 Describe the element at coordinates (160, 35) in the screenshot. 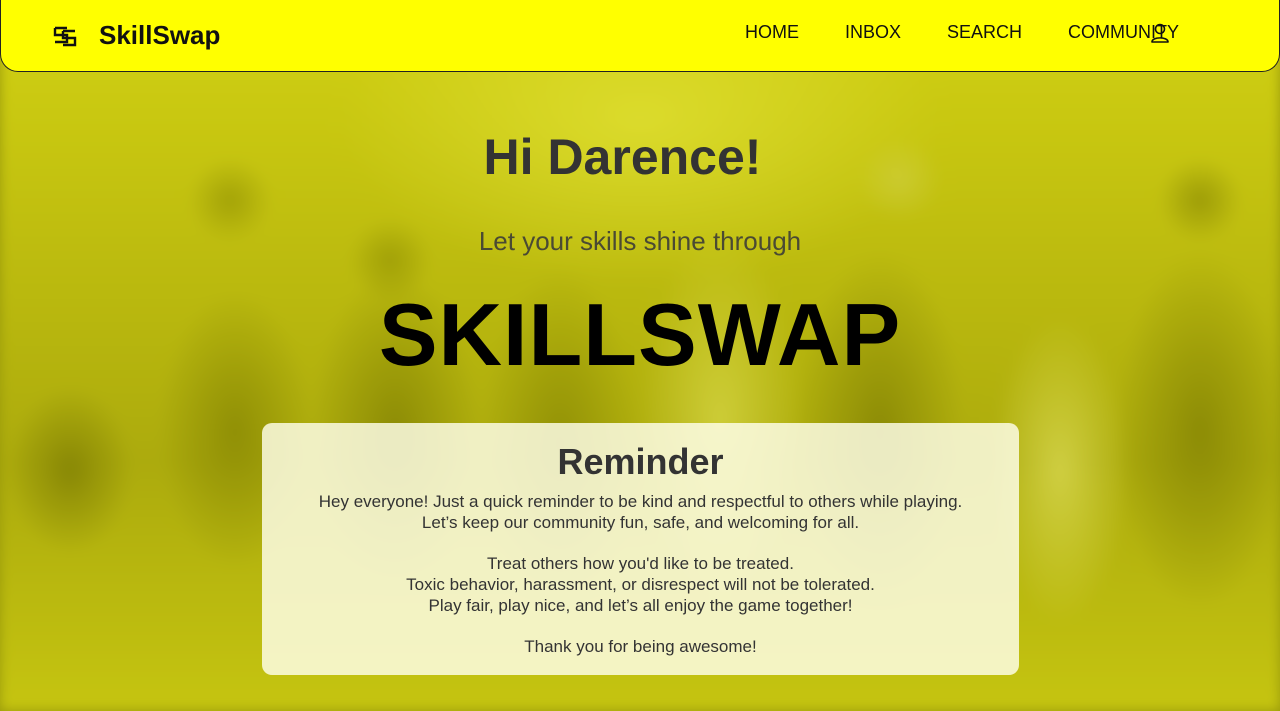

I see `brand-name: SkillSwap` at that location.